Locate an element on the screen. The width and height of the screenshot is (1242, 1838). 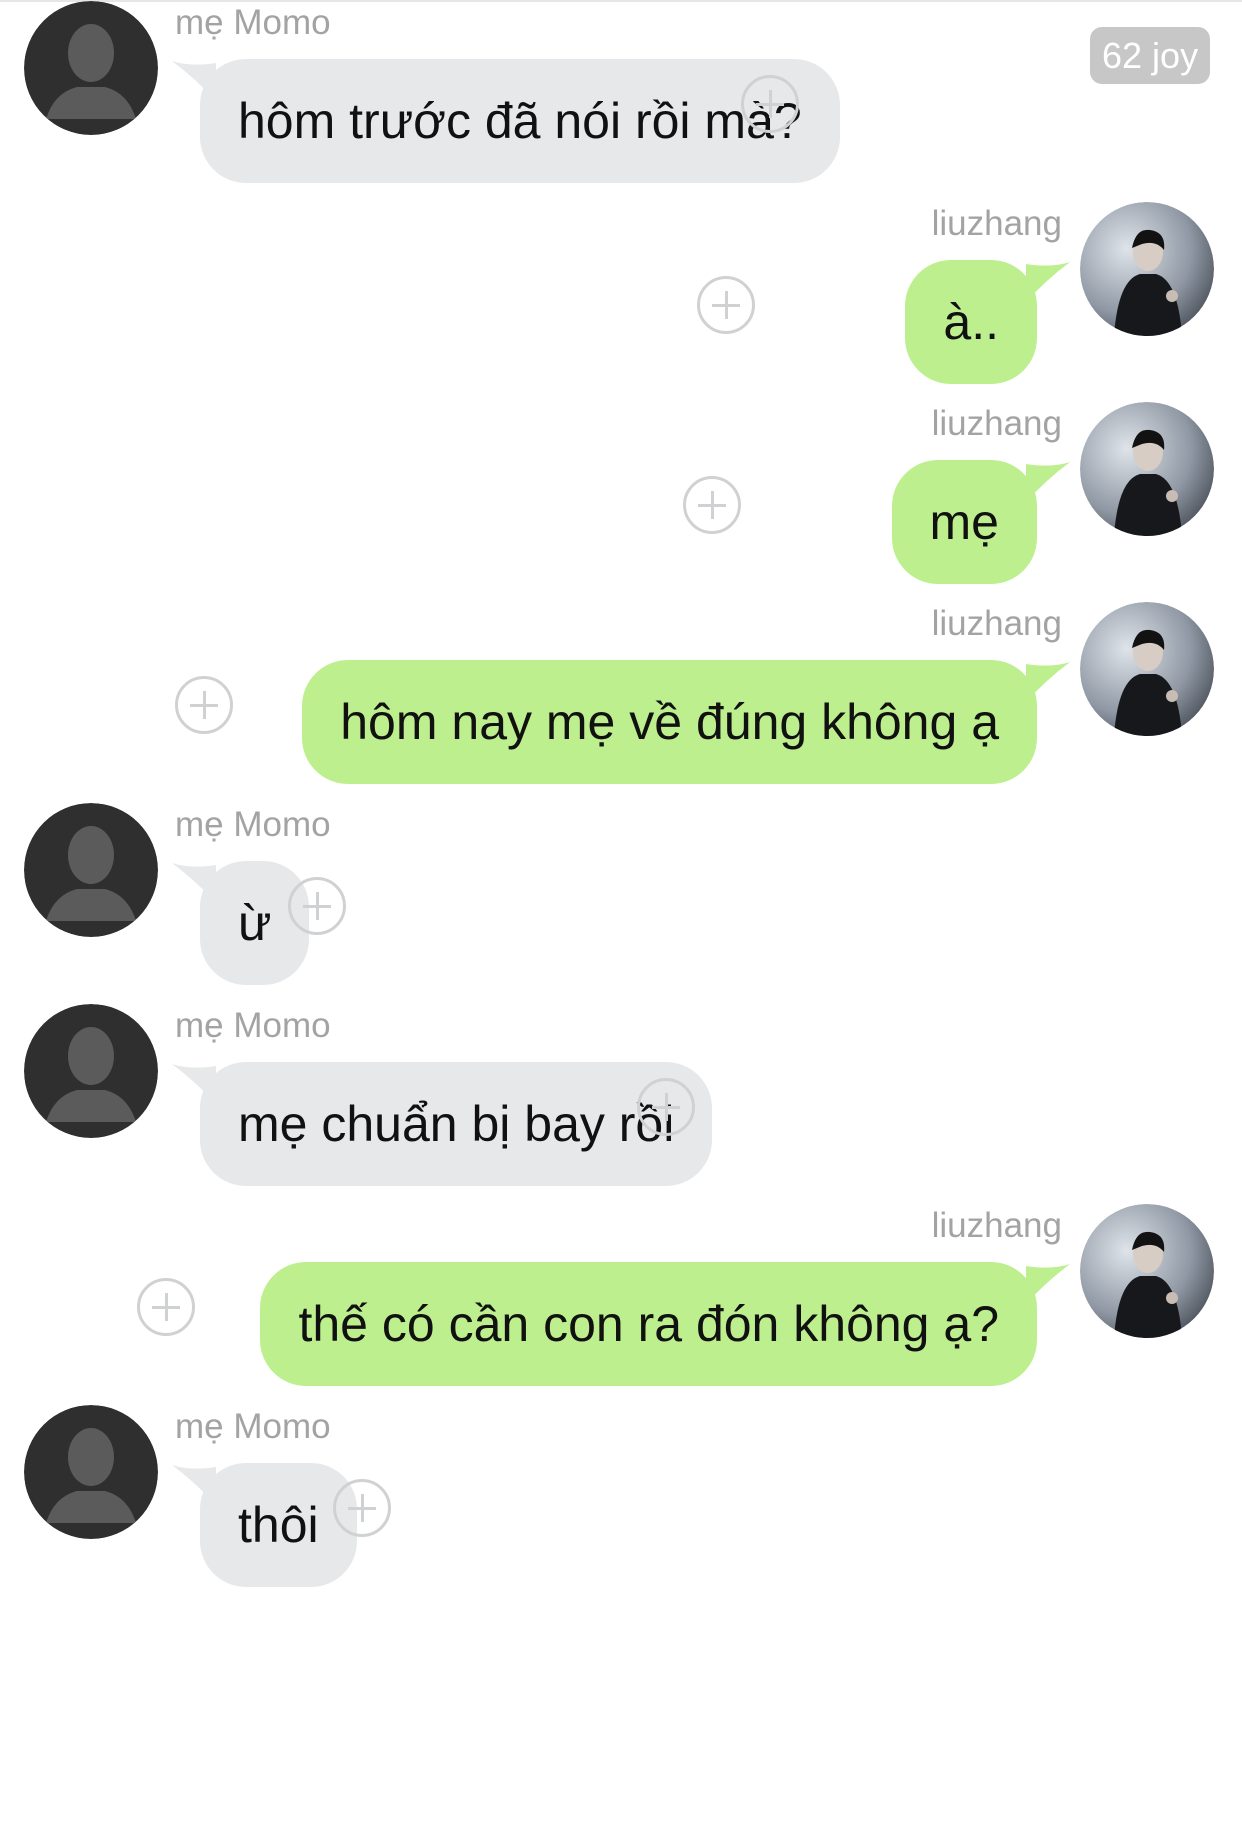
message-row: liuzhang hôm nay mẹ về đúng không ạ is located at coordinates (621, 702).